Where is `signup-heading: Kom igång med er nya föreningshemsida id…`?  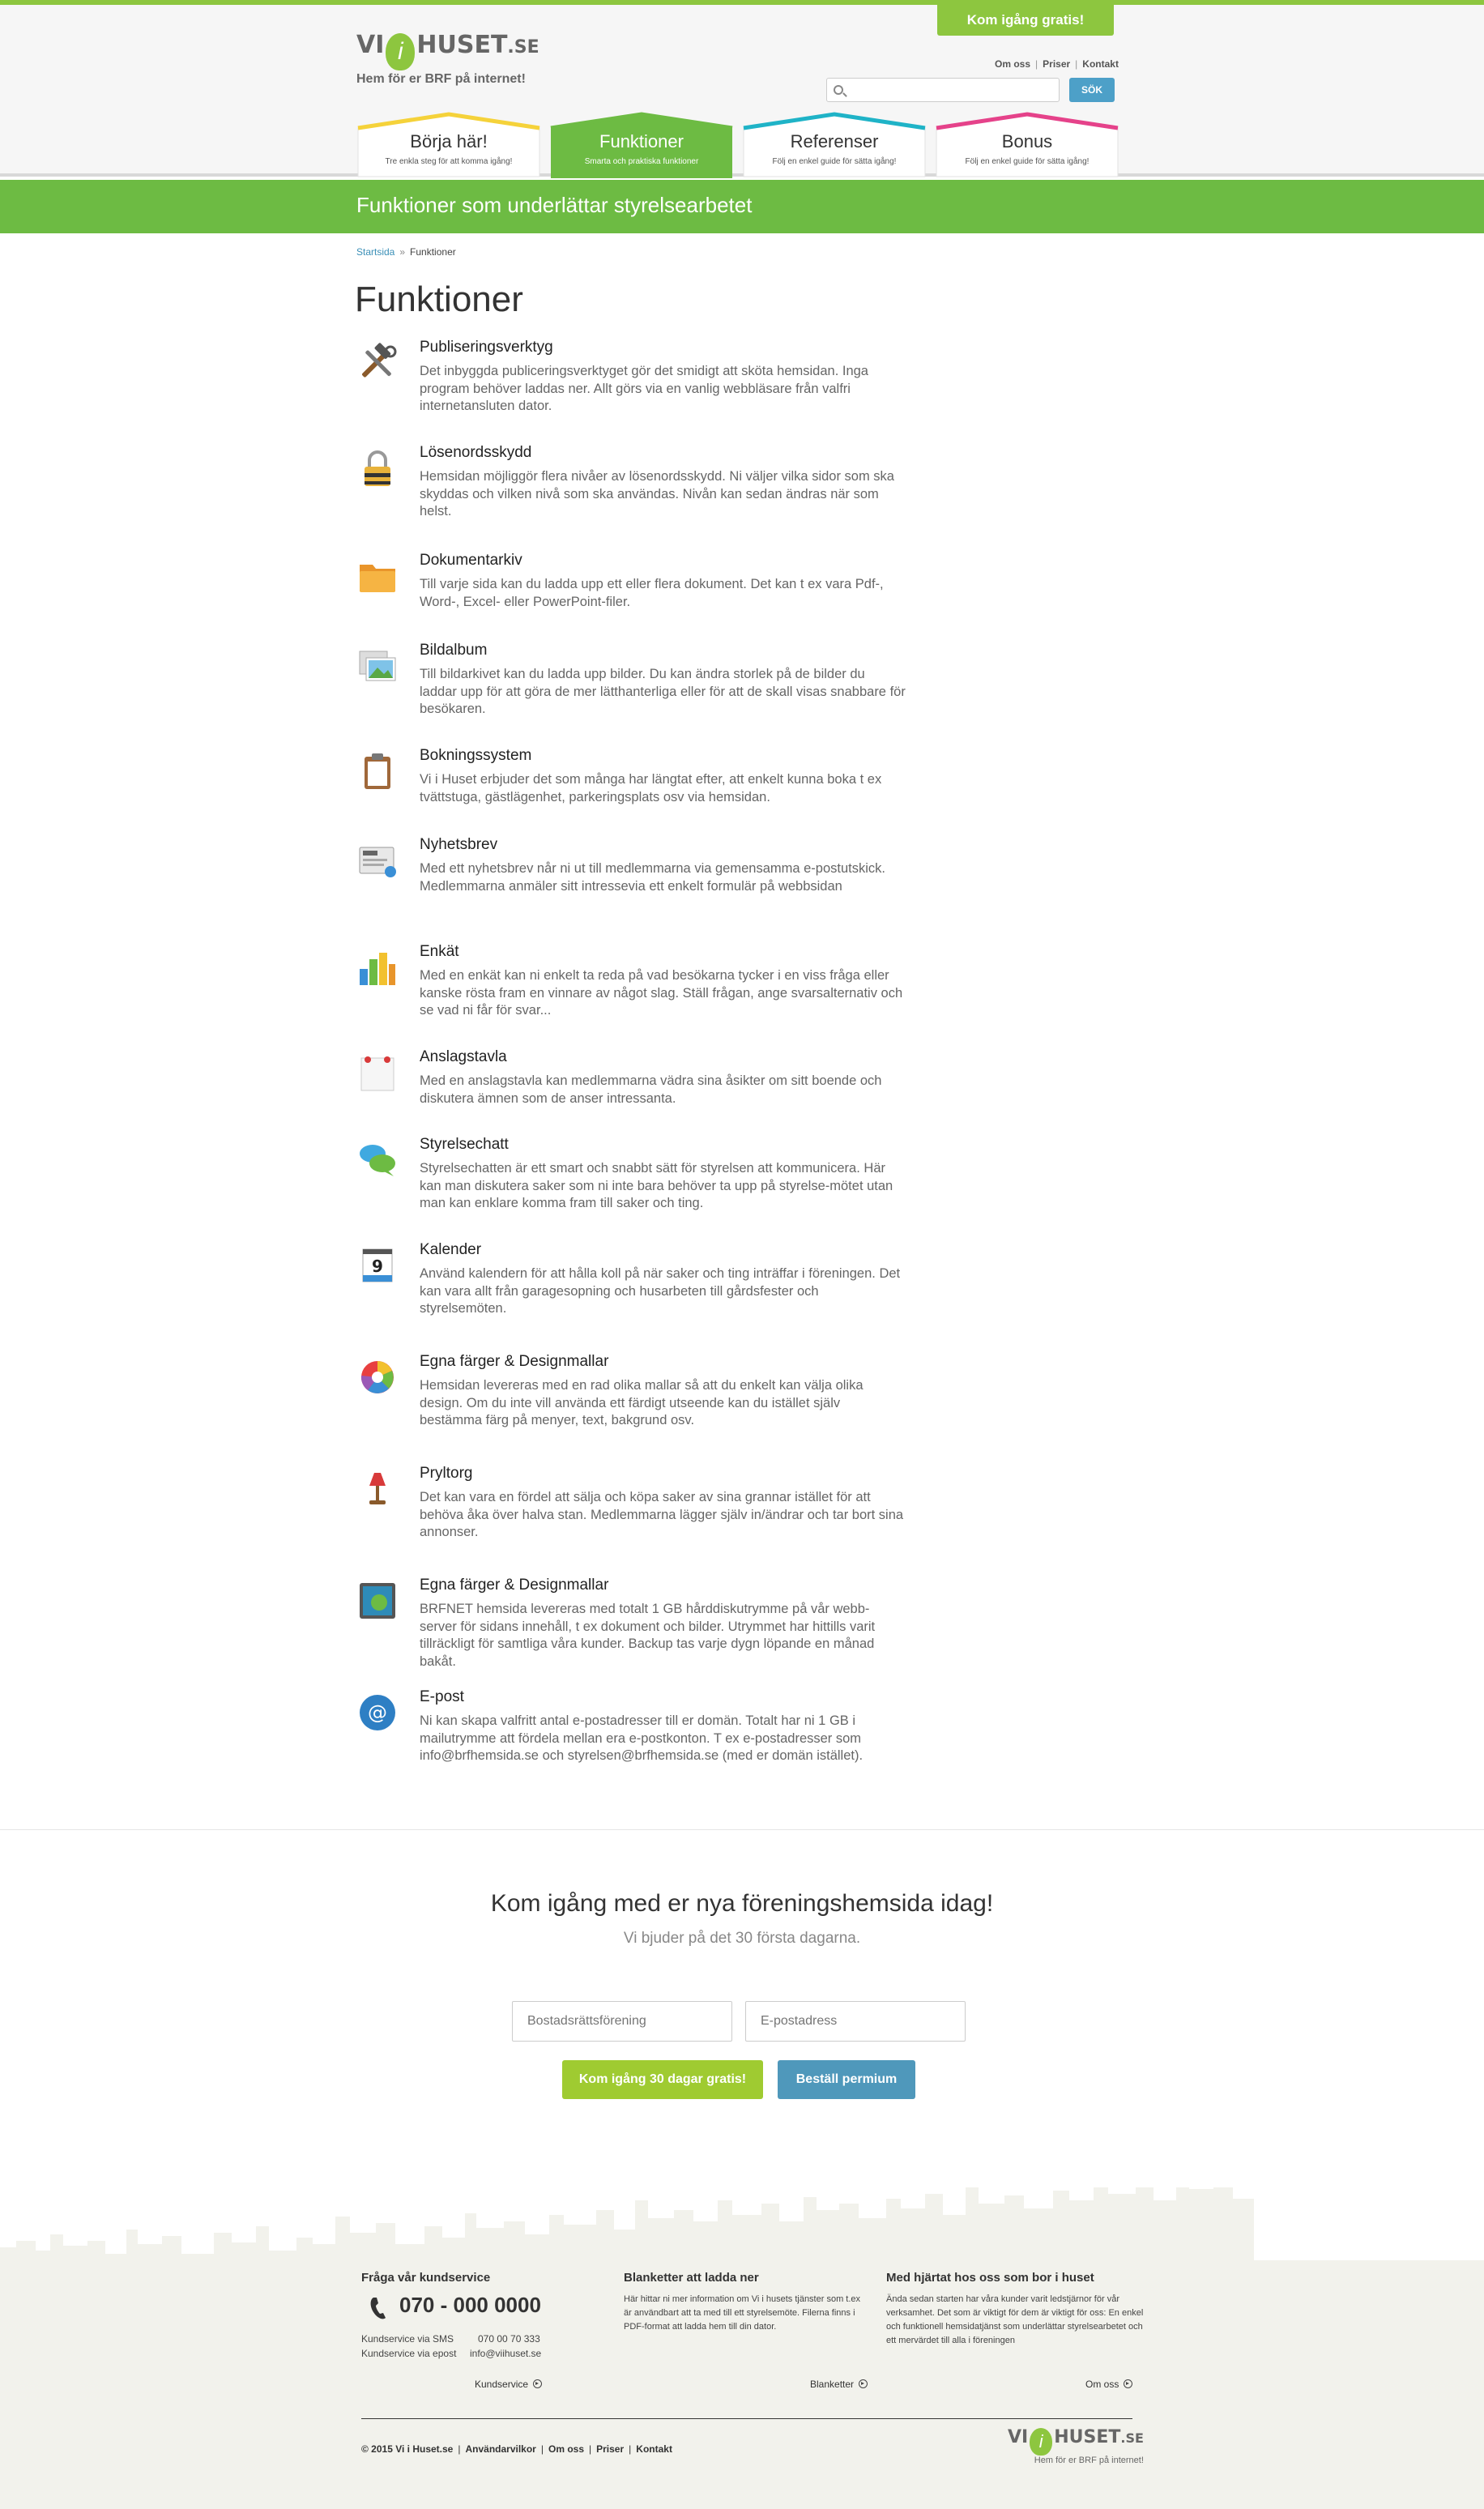 signup-heading: Kom igång med er nya föreningshemsida id… is located at coordinates (742, 1904).